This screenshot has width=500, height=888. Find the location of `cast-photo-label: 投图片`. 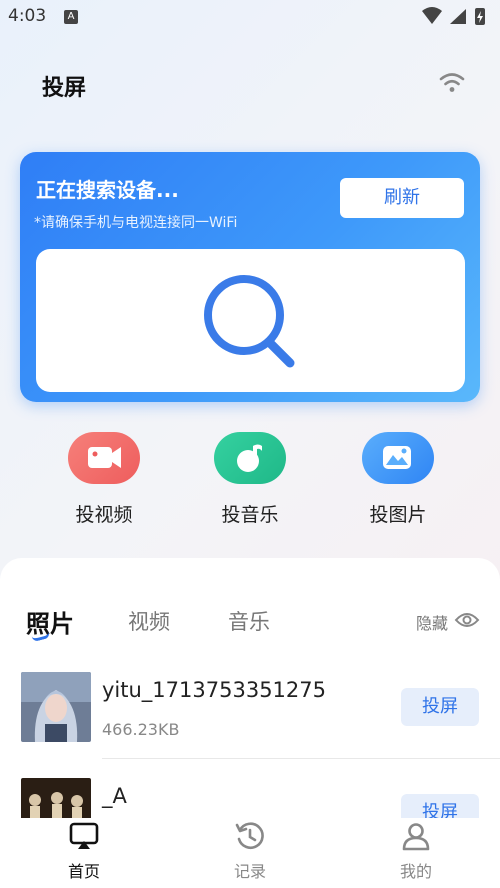

cast-photo-label: 投图片 is located at coordinates (398, 515).